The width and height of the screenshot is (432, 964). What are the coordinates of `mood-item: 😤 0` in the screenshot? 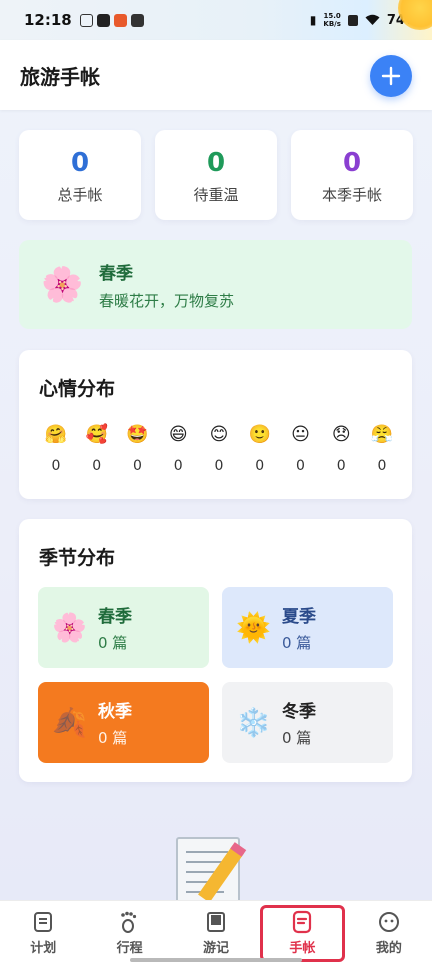 It's located at (382, 449).